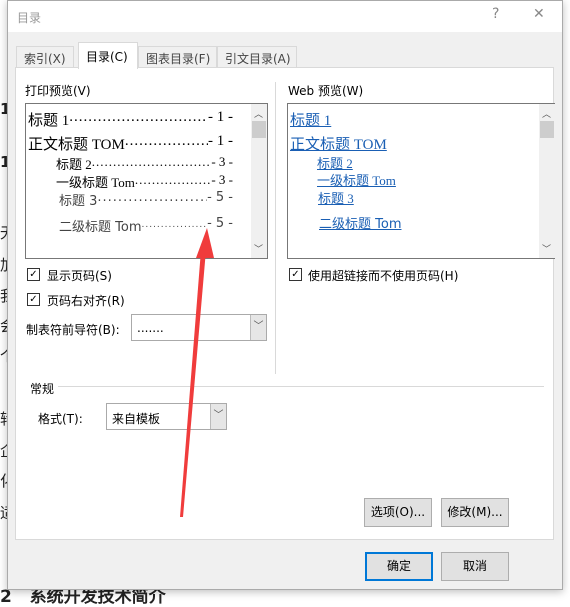 Image resolution: width=570 pixels, height=607 pixels. I want to click on annotation-arrow-shaft, so click(193, 383).